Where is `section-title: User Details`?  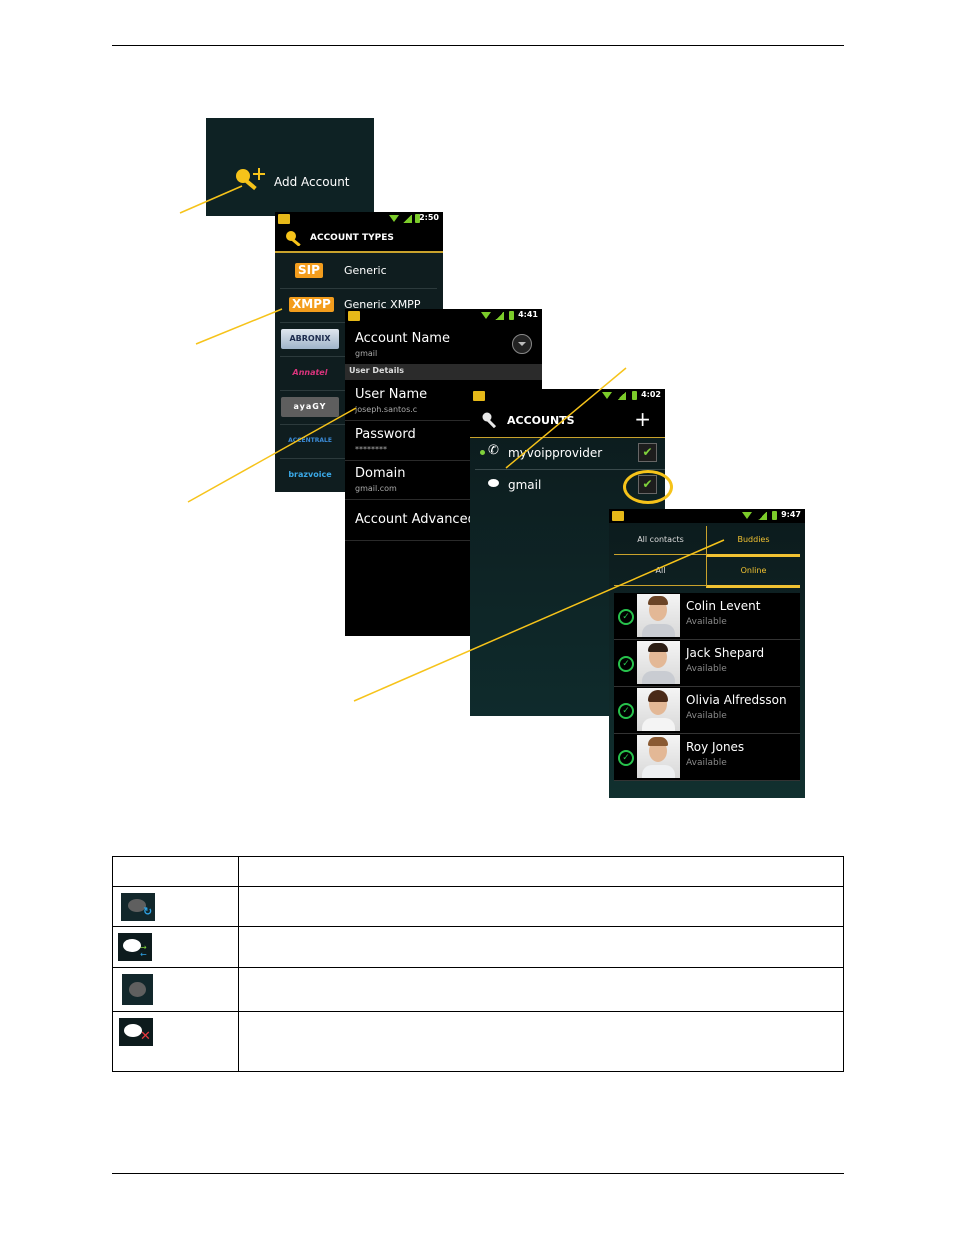 section-title: User Details is located at coordinates (376, 370).